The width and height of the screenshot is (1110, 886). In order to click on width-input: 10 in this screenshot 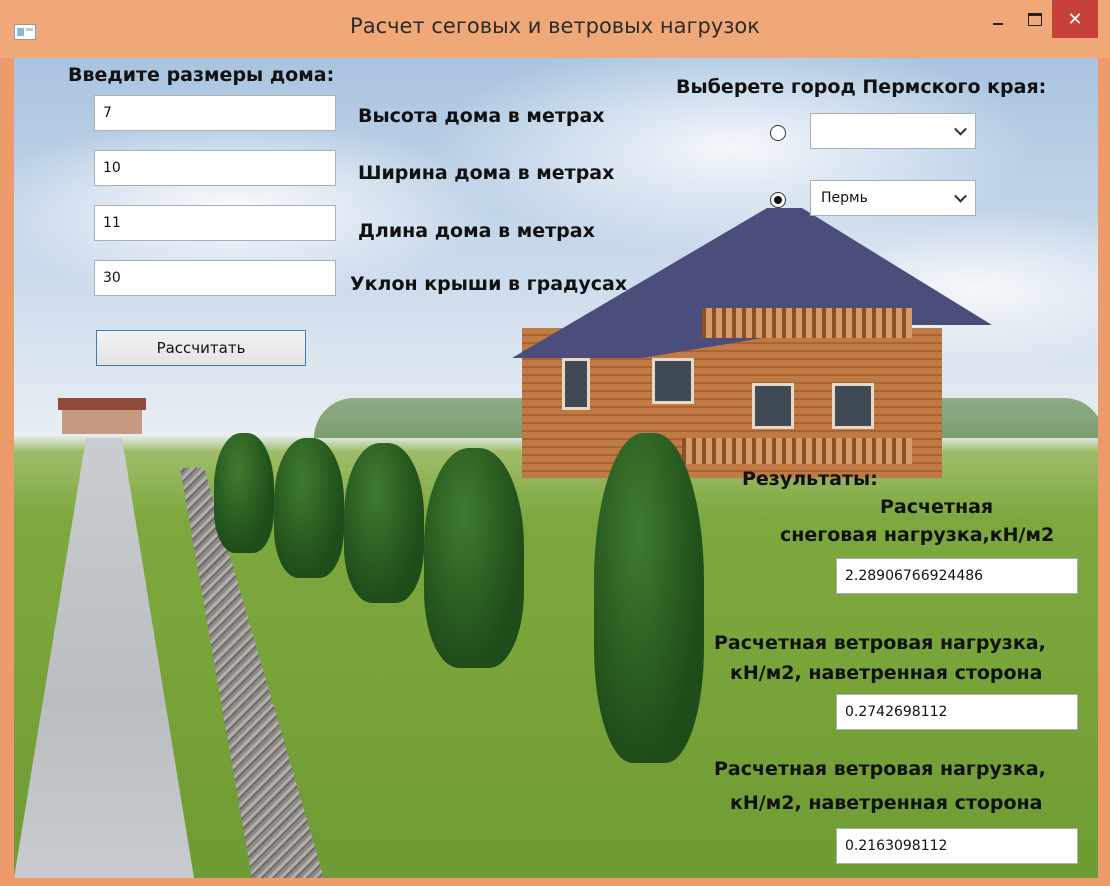, I will do `click(215, 168)`.